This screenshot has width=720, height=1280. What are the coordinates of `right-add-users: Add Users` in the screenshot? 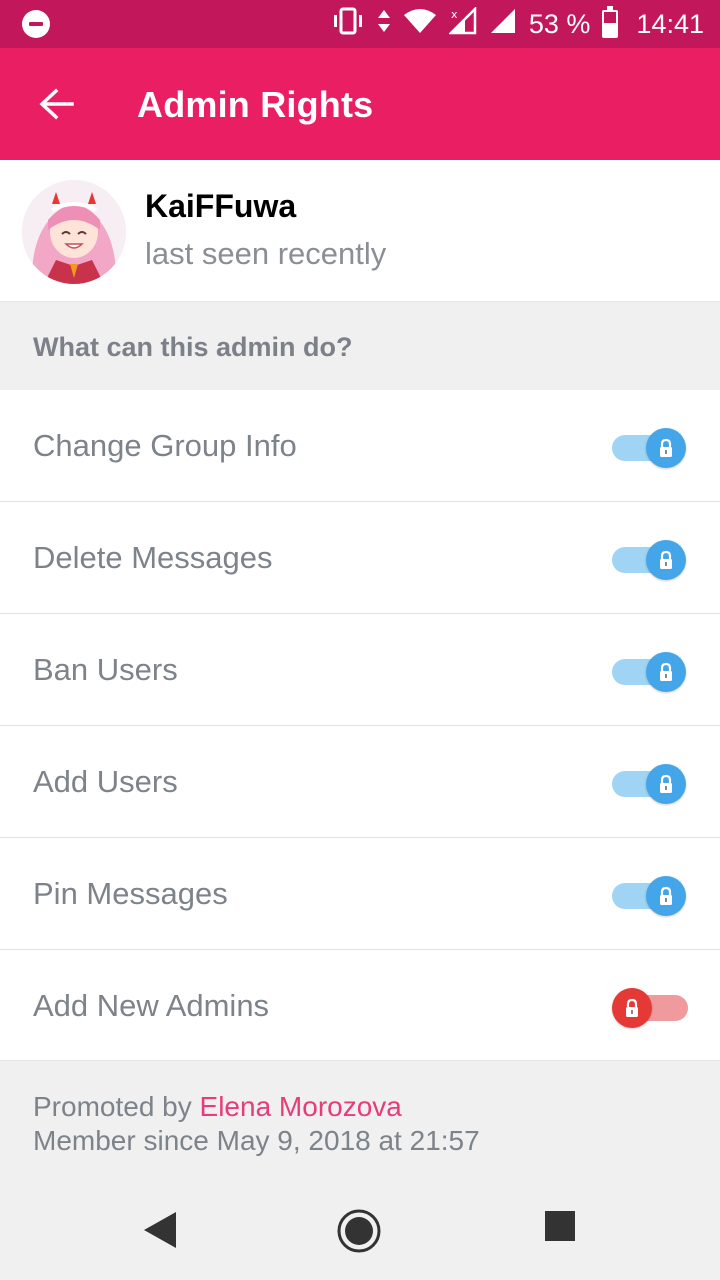 It's located at (360, 782).